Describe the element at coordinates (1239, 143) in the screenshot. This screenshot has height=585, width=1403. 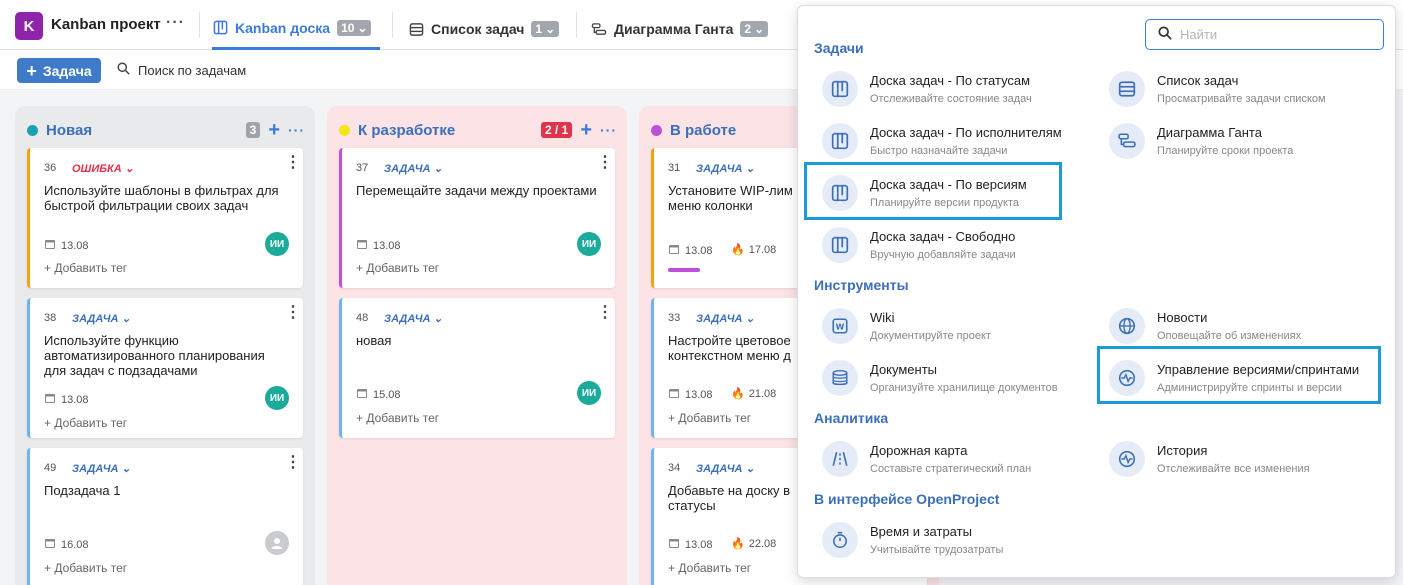
I see `menu-item-gantt: Диаграмма Ганта Планируйте сроки проекта` at that location.